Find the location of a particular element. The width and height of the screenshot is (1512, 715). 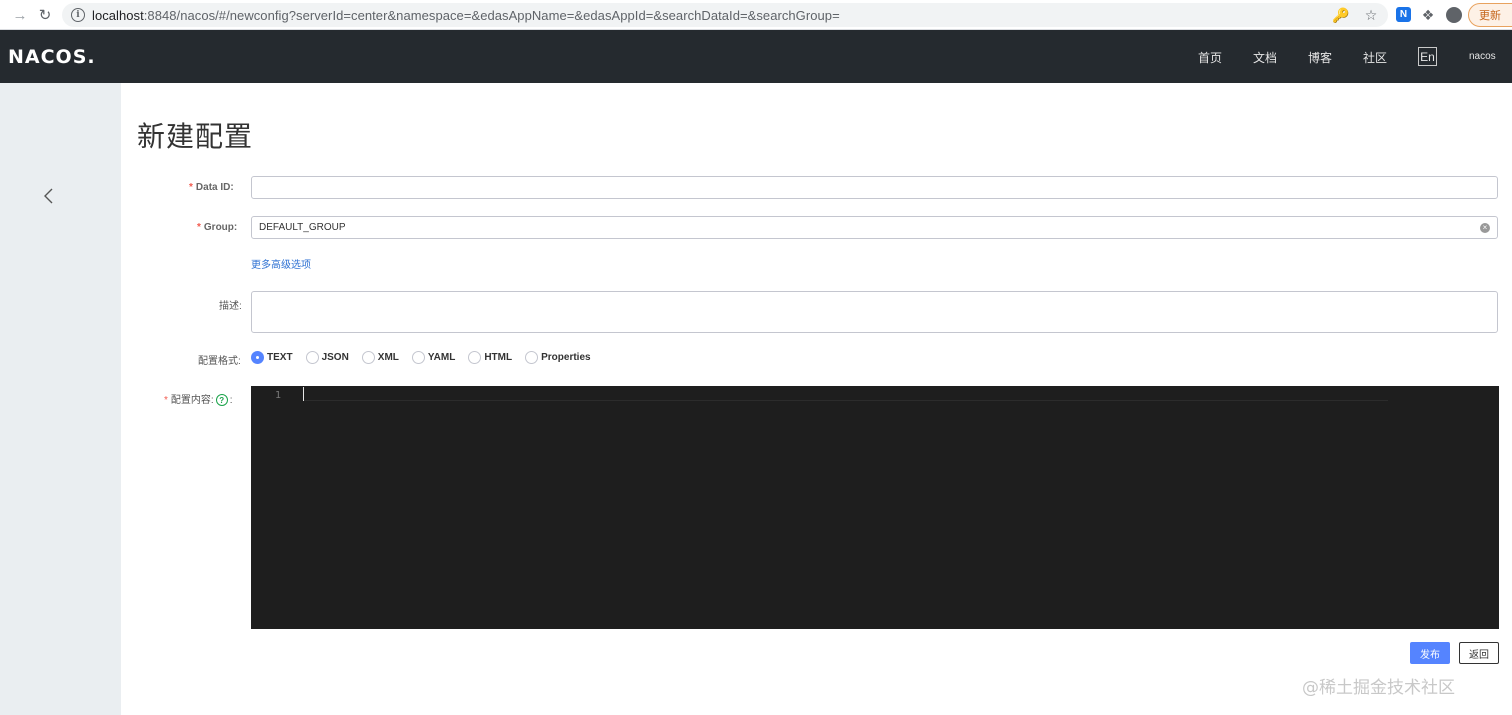

radio-label: JSON is located at coordinates (335, 357).